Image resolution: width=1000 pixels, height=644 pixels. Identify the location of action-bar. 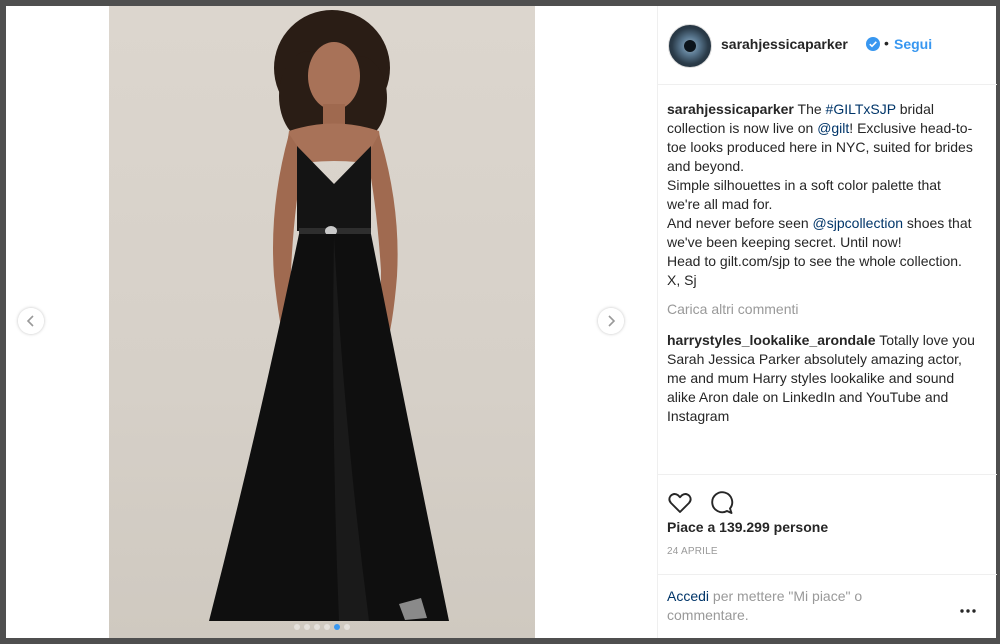
(827, 502).